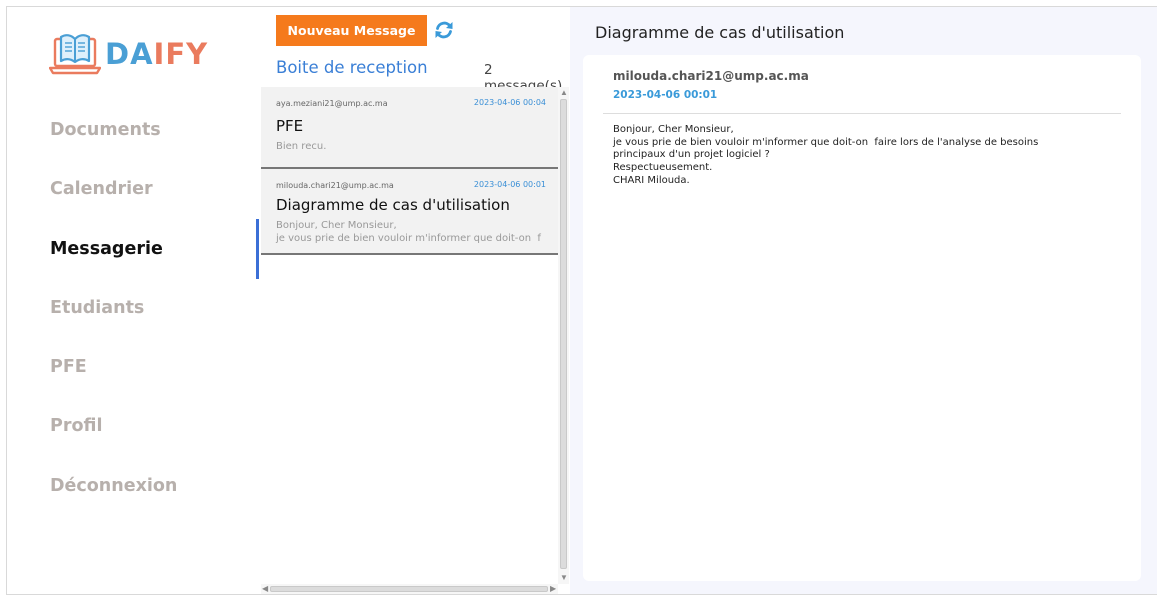 The width and height of the screenshot is (1162, 600). I want to click on detail-date: 2023-04-06 00:01, so click(665, 95).